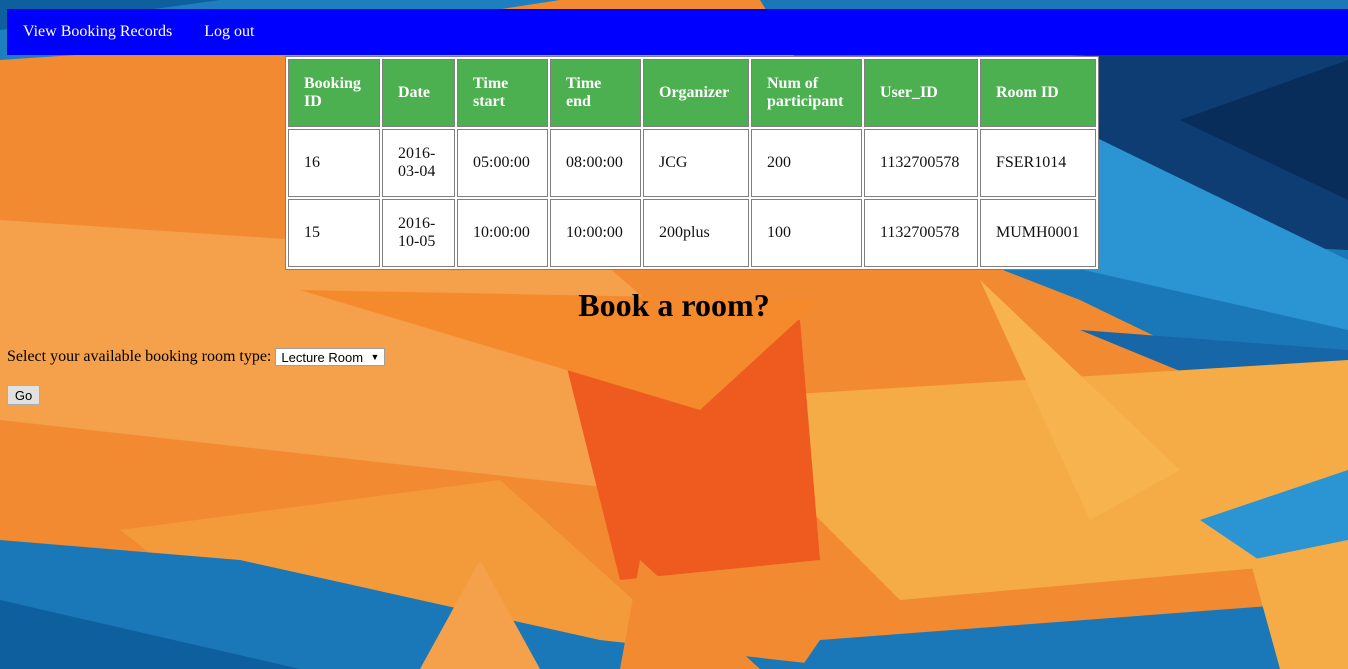 The image size is (1348, 669). What do you see at coordinates (696, 233) in the screenshot?
I see `cell-organizer: 200plus` at bounding box center [696, 233].